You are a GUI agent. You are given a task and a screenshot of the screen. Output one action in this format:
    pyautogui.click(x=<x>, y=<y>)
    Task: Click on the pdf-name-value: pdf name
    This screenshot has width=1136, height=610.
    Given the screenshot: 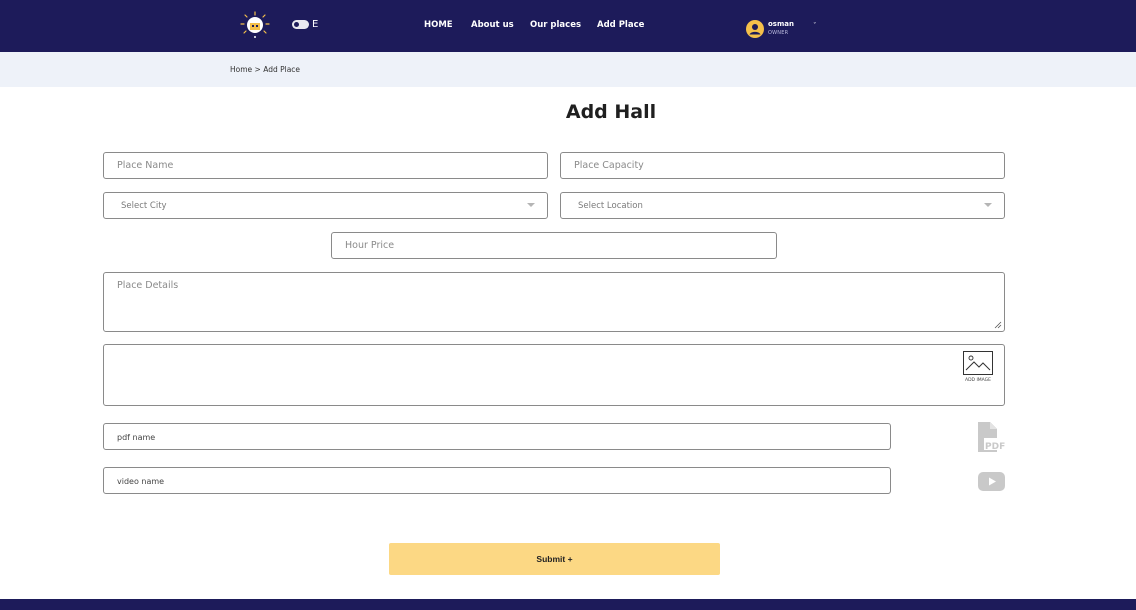 What is the action you would take?
    pyautogui.click(x=136, y=437)
    